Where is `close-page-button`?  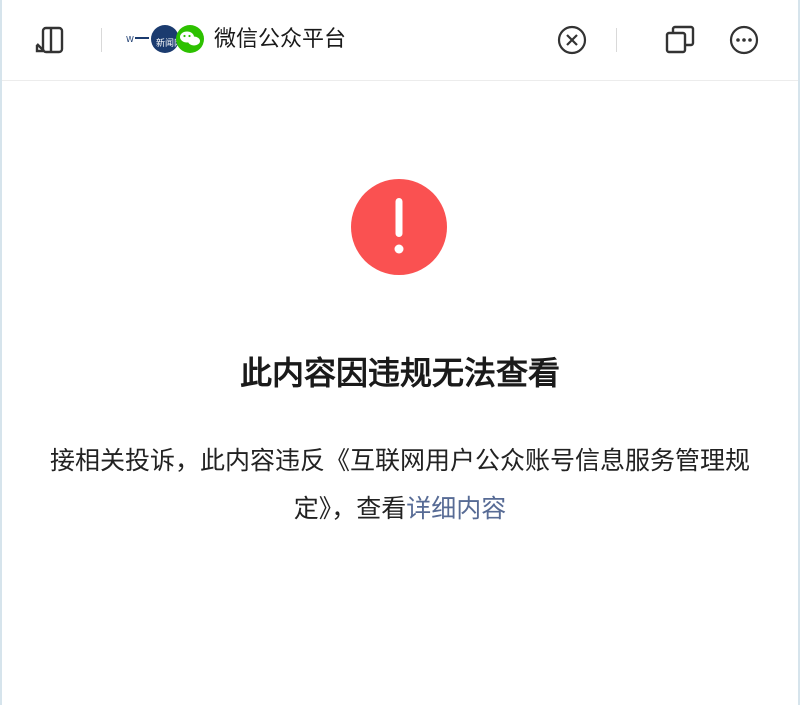 close-page-button is located at coordinates (572, 40).